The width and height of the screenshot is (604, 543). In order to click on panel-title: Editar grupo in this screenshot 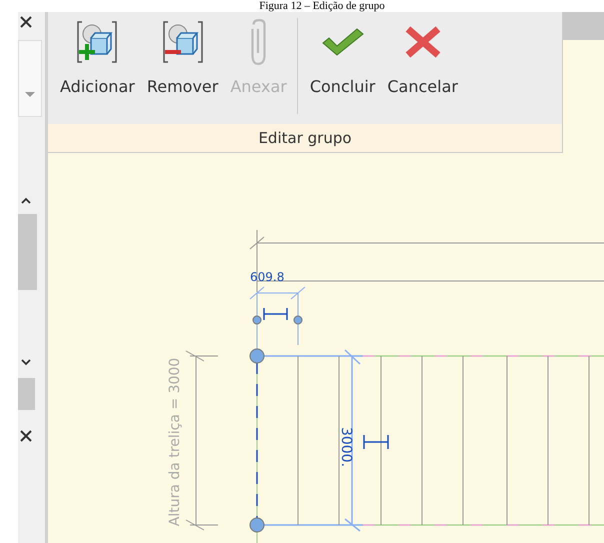, I will do `click(305, 138)`.